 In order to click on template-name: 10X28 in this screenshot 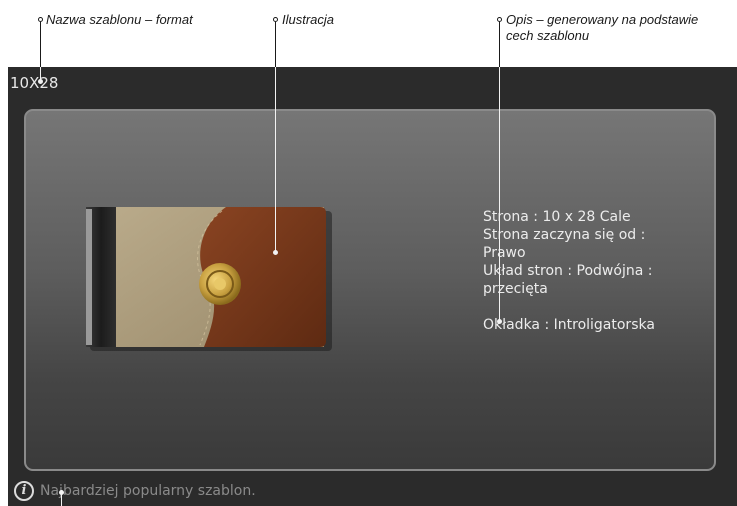, I will do `click(34, 83)`.